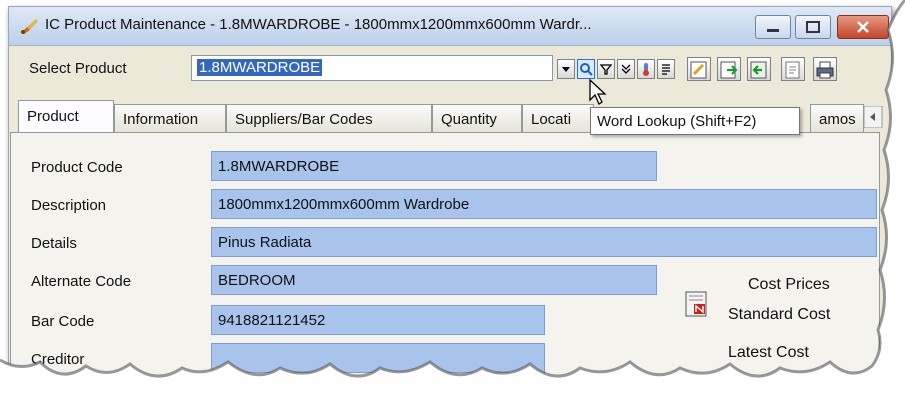  I want to click on print-button, so click(825, 69).